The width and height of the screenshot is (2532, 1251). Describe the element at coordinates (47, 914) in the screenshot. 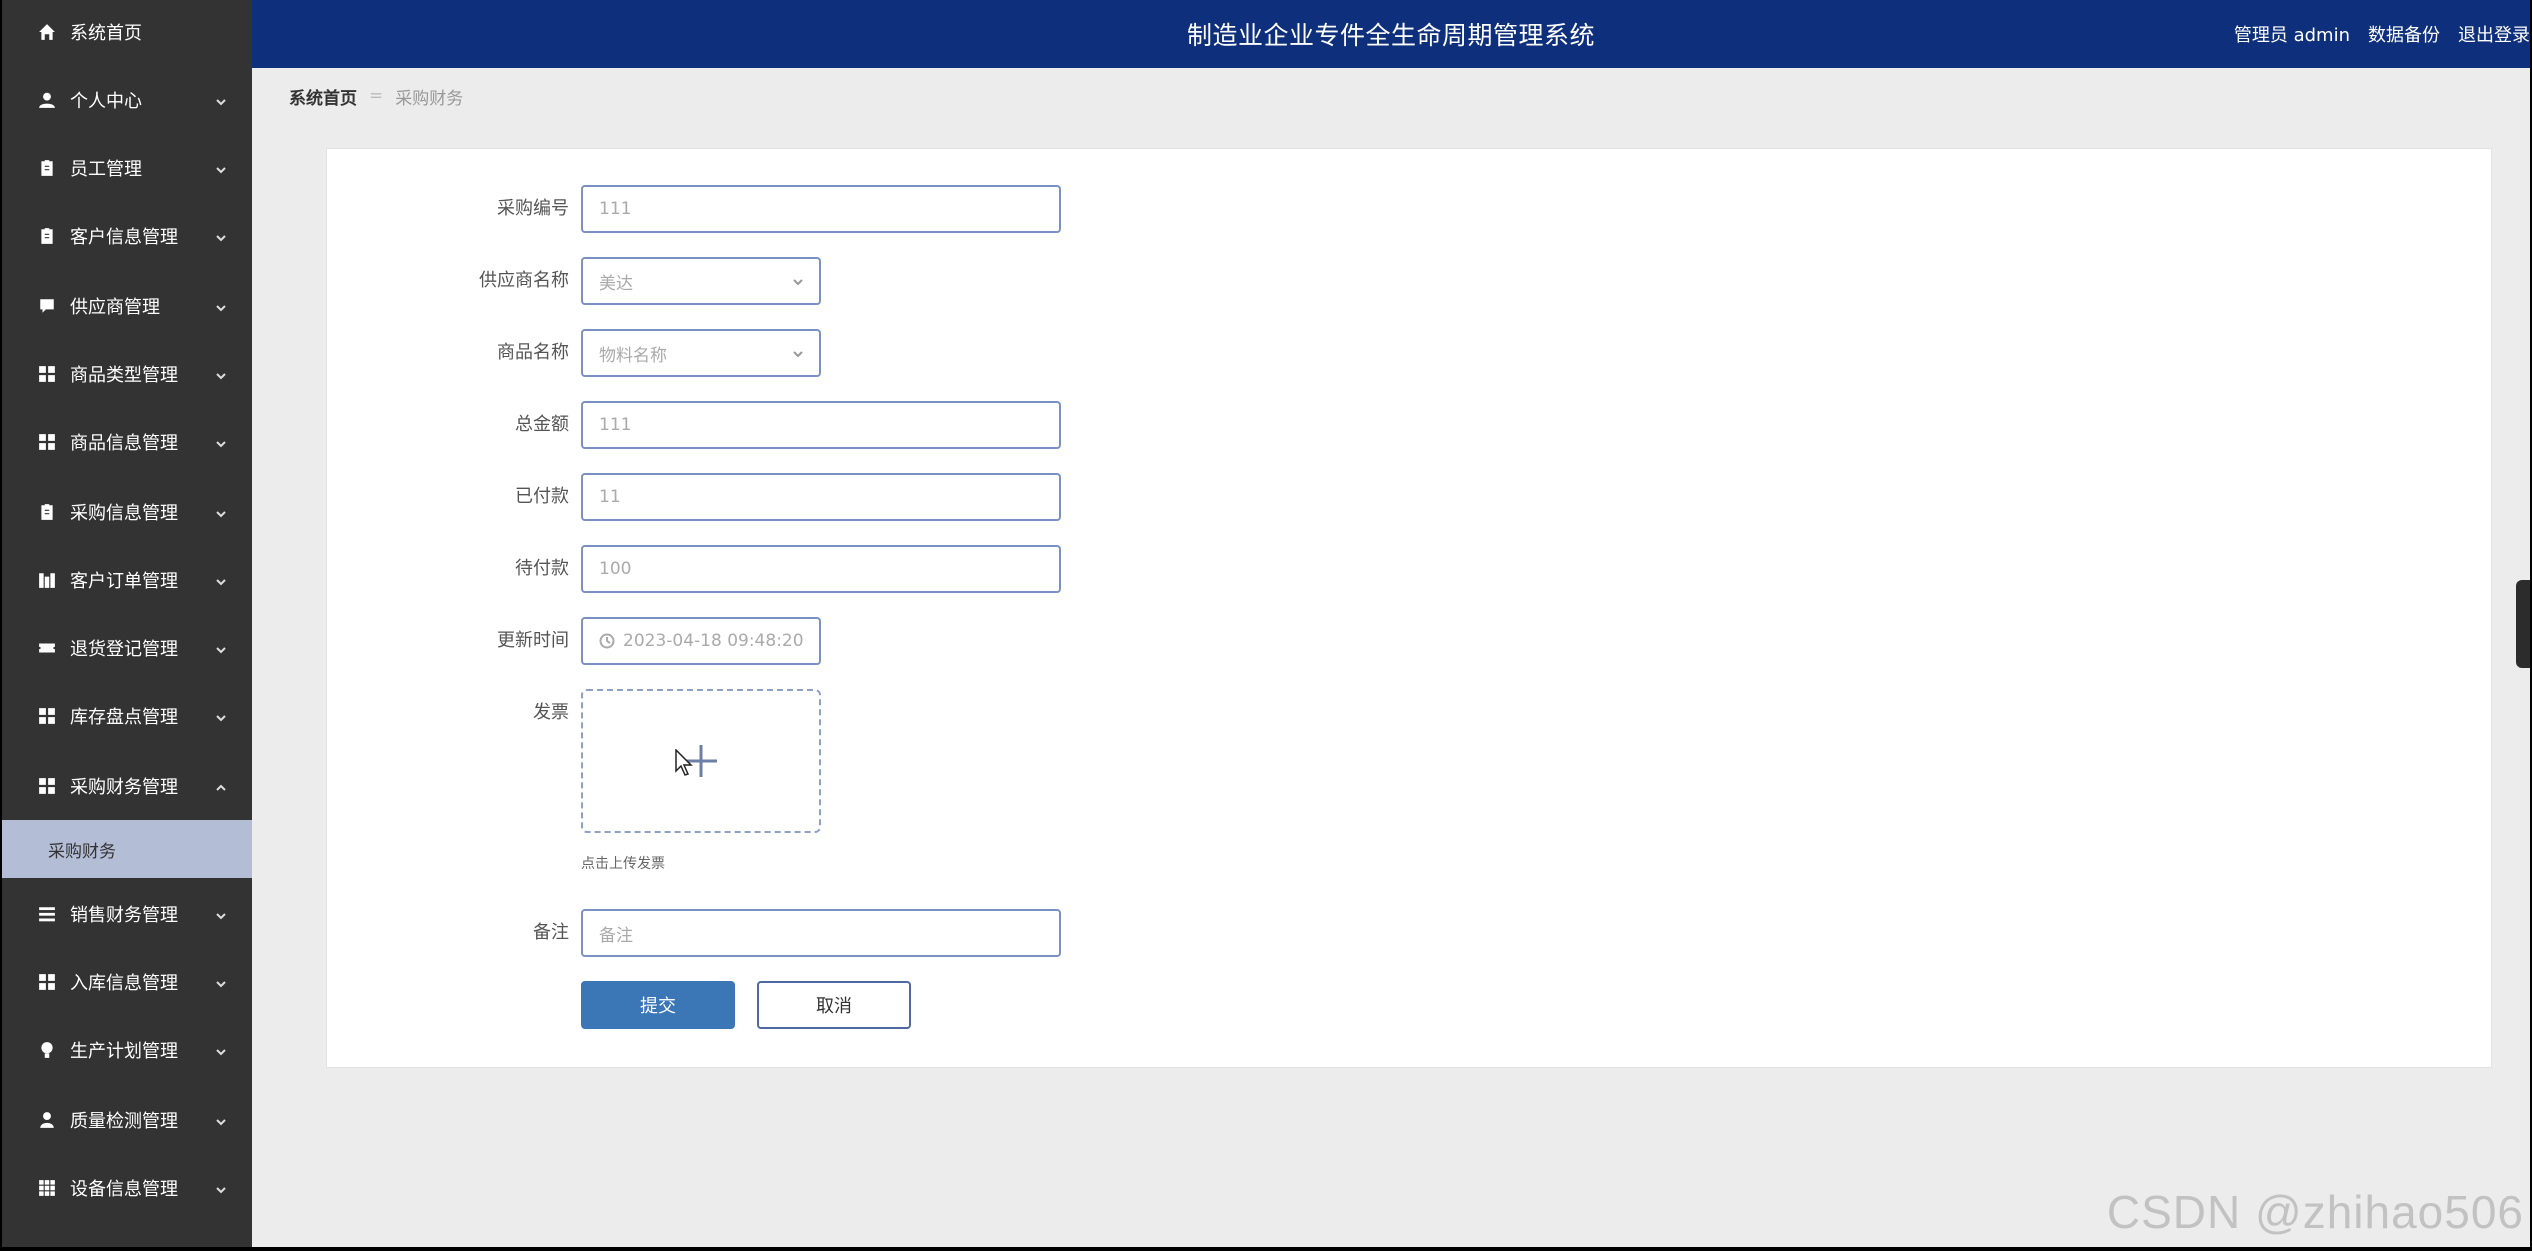

I see `list-icon` at that location.